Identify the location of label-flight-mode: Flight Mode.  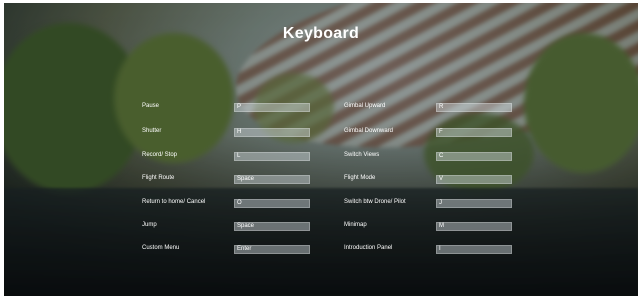
(360, 178).